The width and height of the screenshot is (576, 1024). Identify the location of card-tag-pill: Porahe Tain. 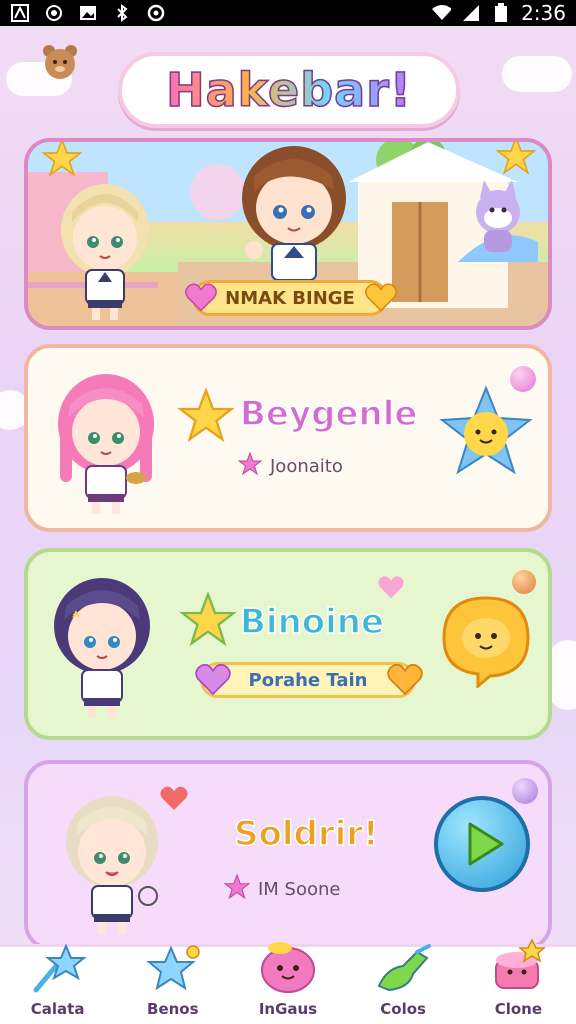
(309, 680).